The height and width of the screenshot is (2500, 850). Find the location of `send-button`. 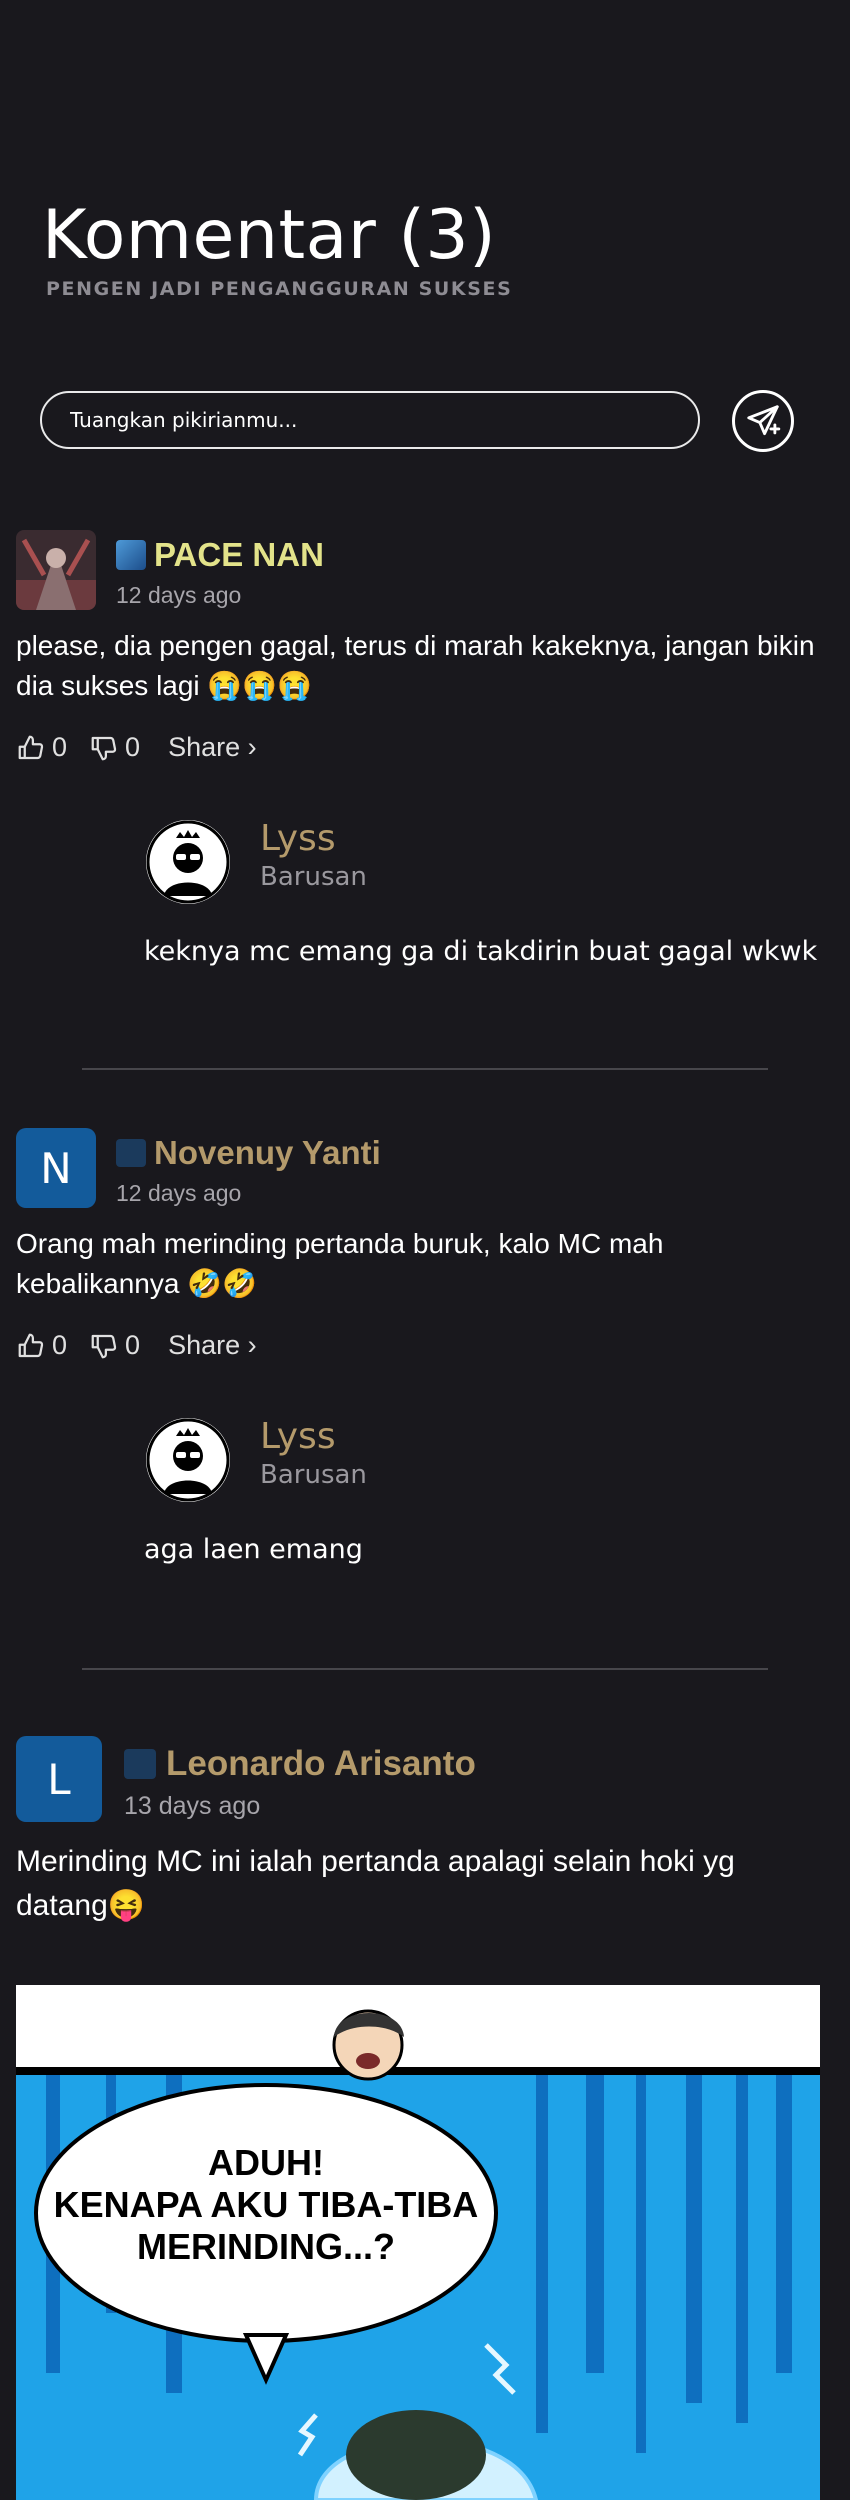

send-button is located at coordinates (763, 421).